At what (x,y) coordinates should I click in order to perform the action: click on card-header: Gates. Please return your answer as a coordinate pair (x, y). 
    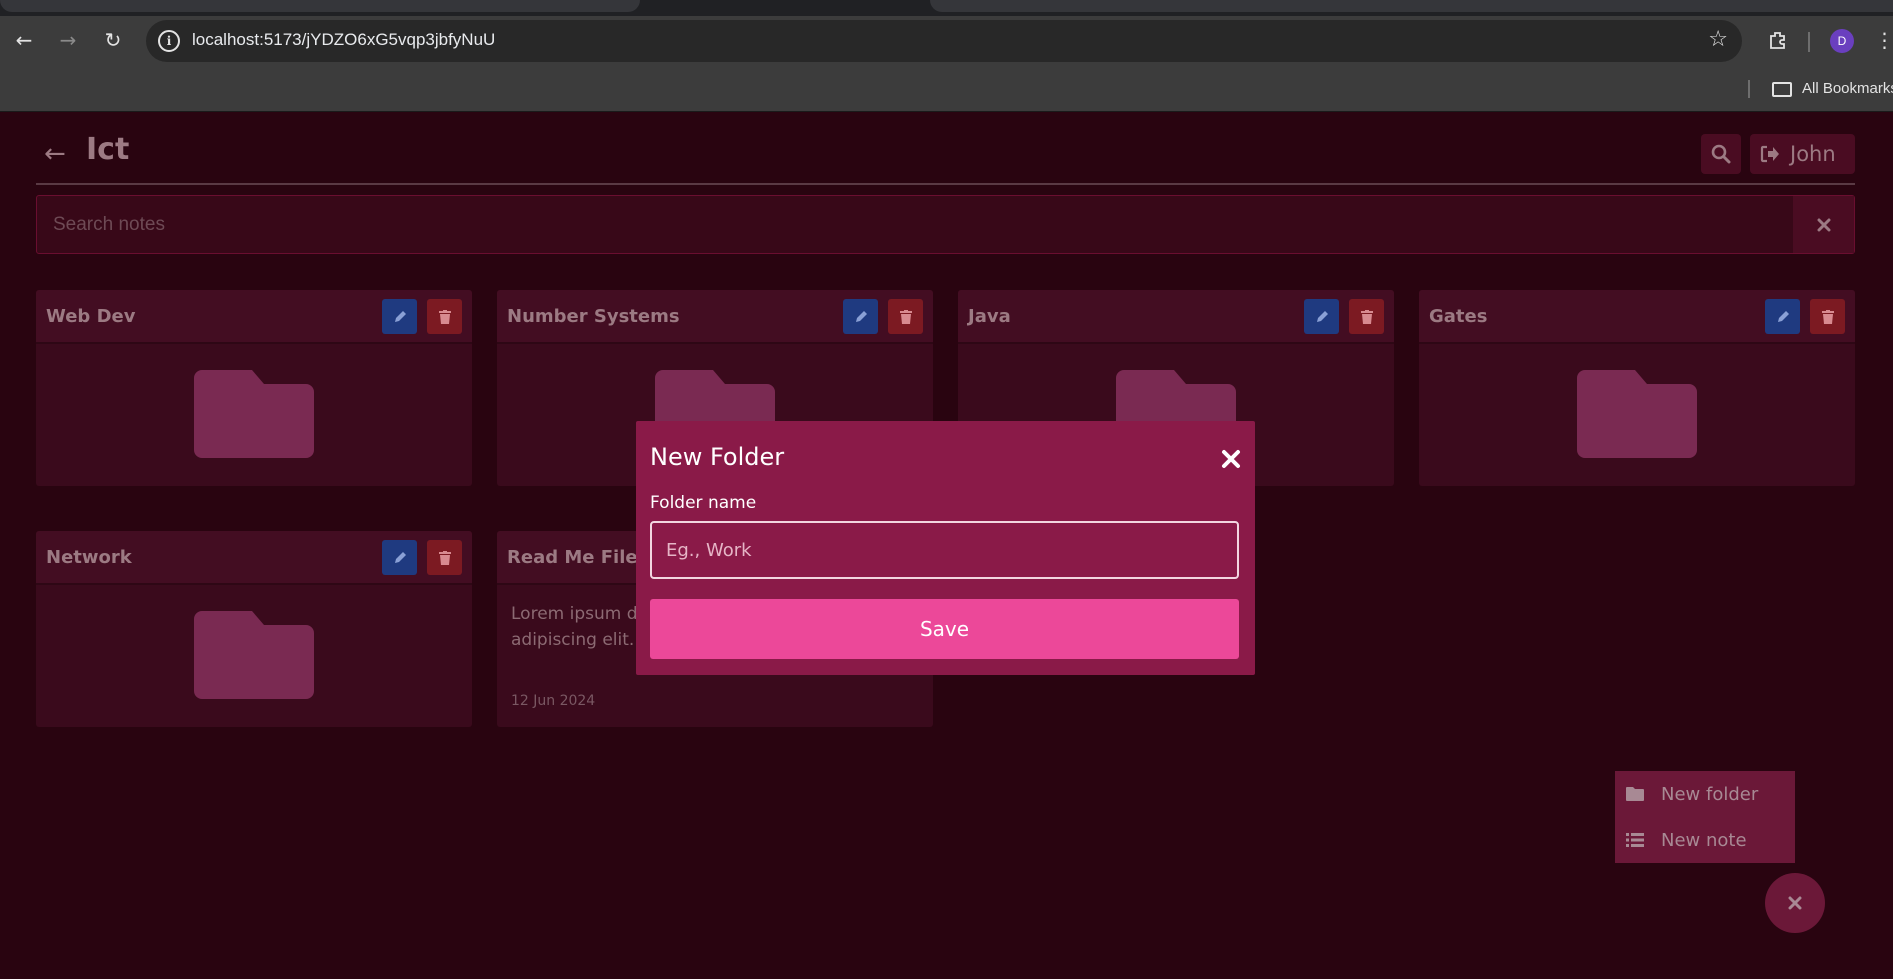
    Looking at the image, I should click on (1637, 317).